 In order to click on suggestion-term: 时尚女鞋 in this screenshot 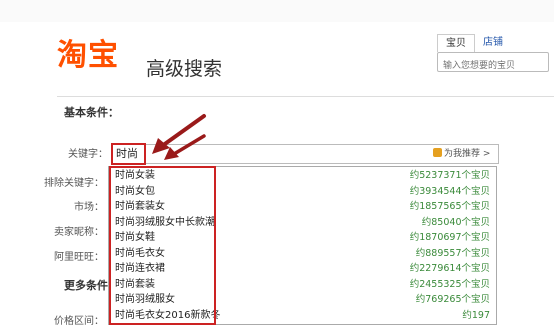, I will do `click(135, 237)`.